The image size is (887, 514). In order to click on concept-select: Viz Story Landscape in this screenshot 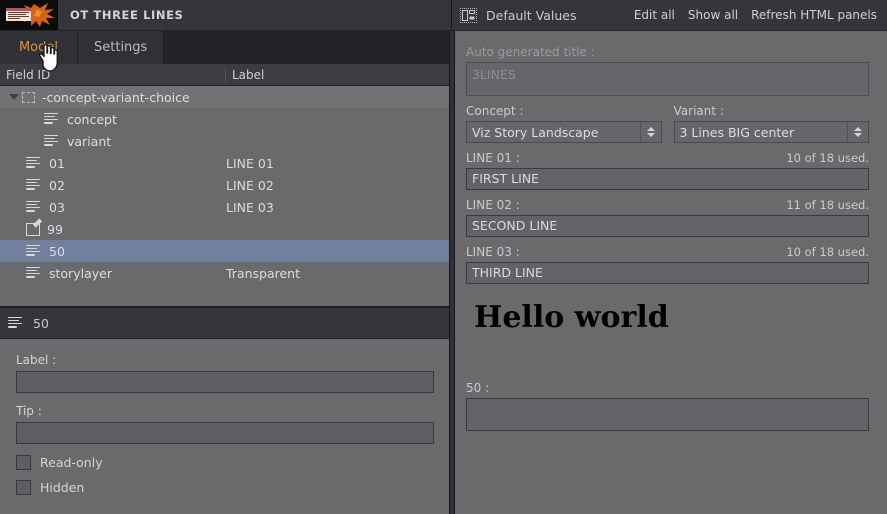, I will do `click(564, 132)`.